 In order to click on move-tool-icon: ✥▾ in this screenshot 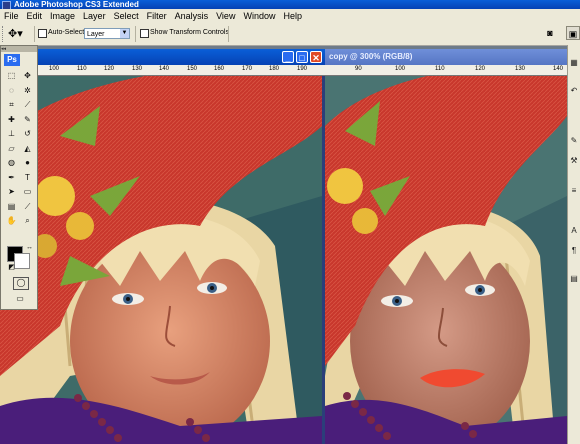, I will do `click(15, 34)`.